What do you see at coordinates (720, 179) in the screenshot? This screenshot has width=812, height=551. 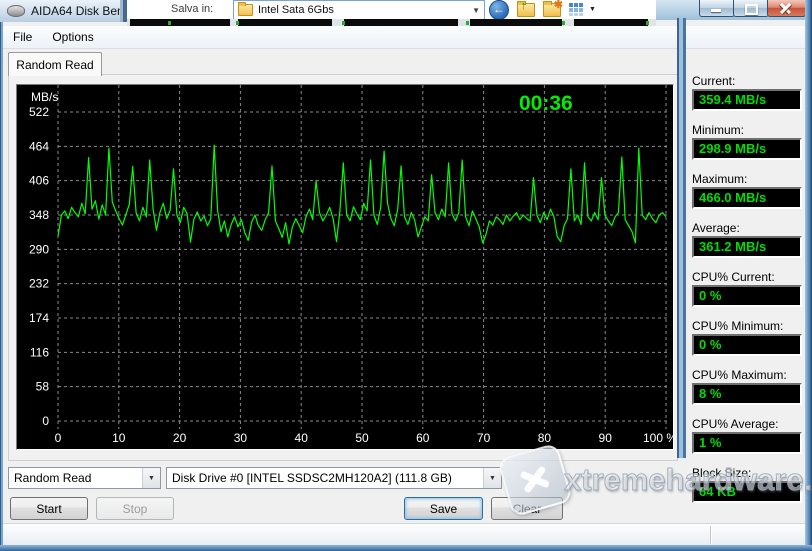 I see `stat-label-2: Maximum:` at bounding box center [720, 179].